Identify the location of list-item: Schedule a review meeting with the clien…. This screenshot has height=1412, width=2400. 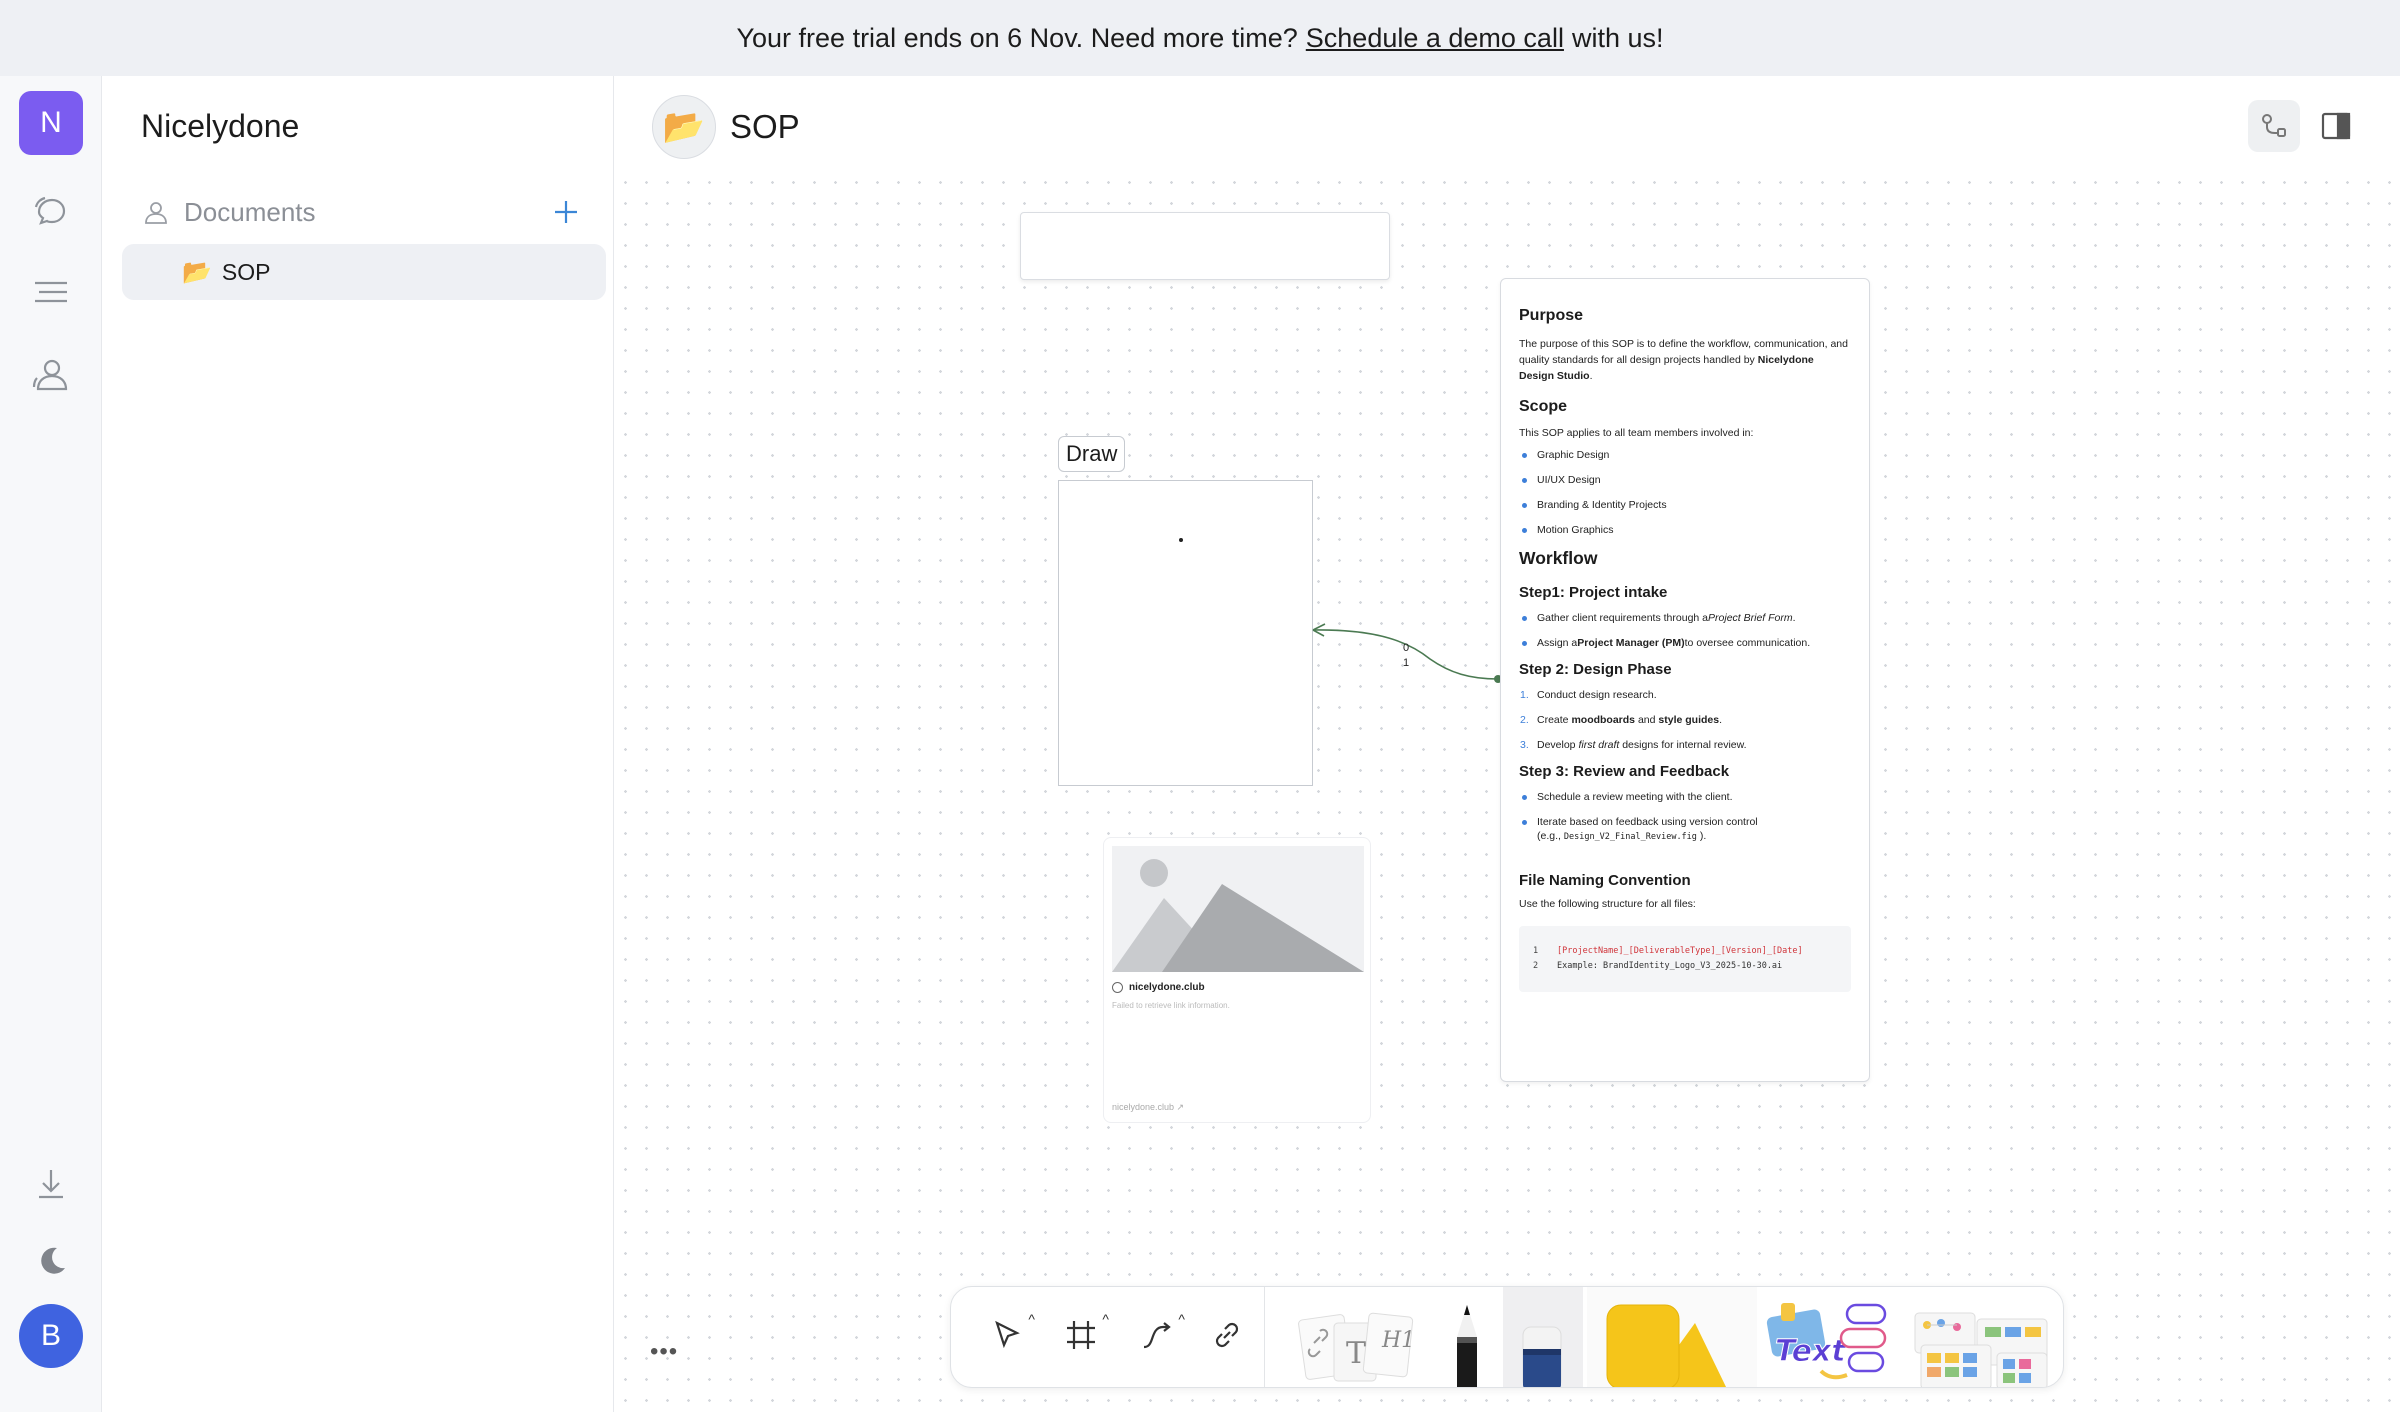
(1685, 797).